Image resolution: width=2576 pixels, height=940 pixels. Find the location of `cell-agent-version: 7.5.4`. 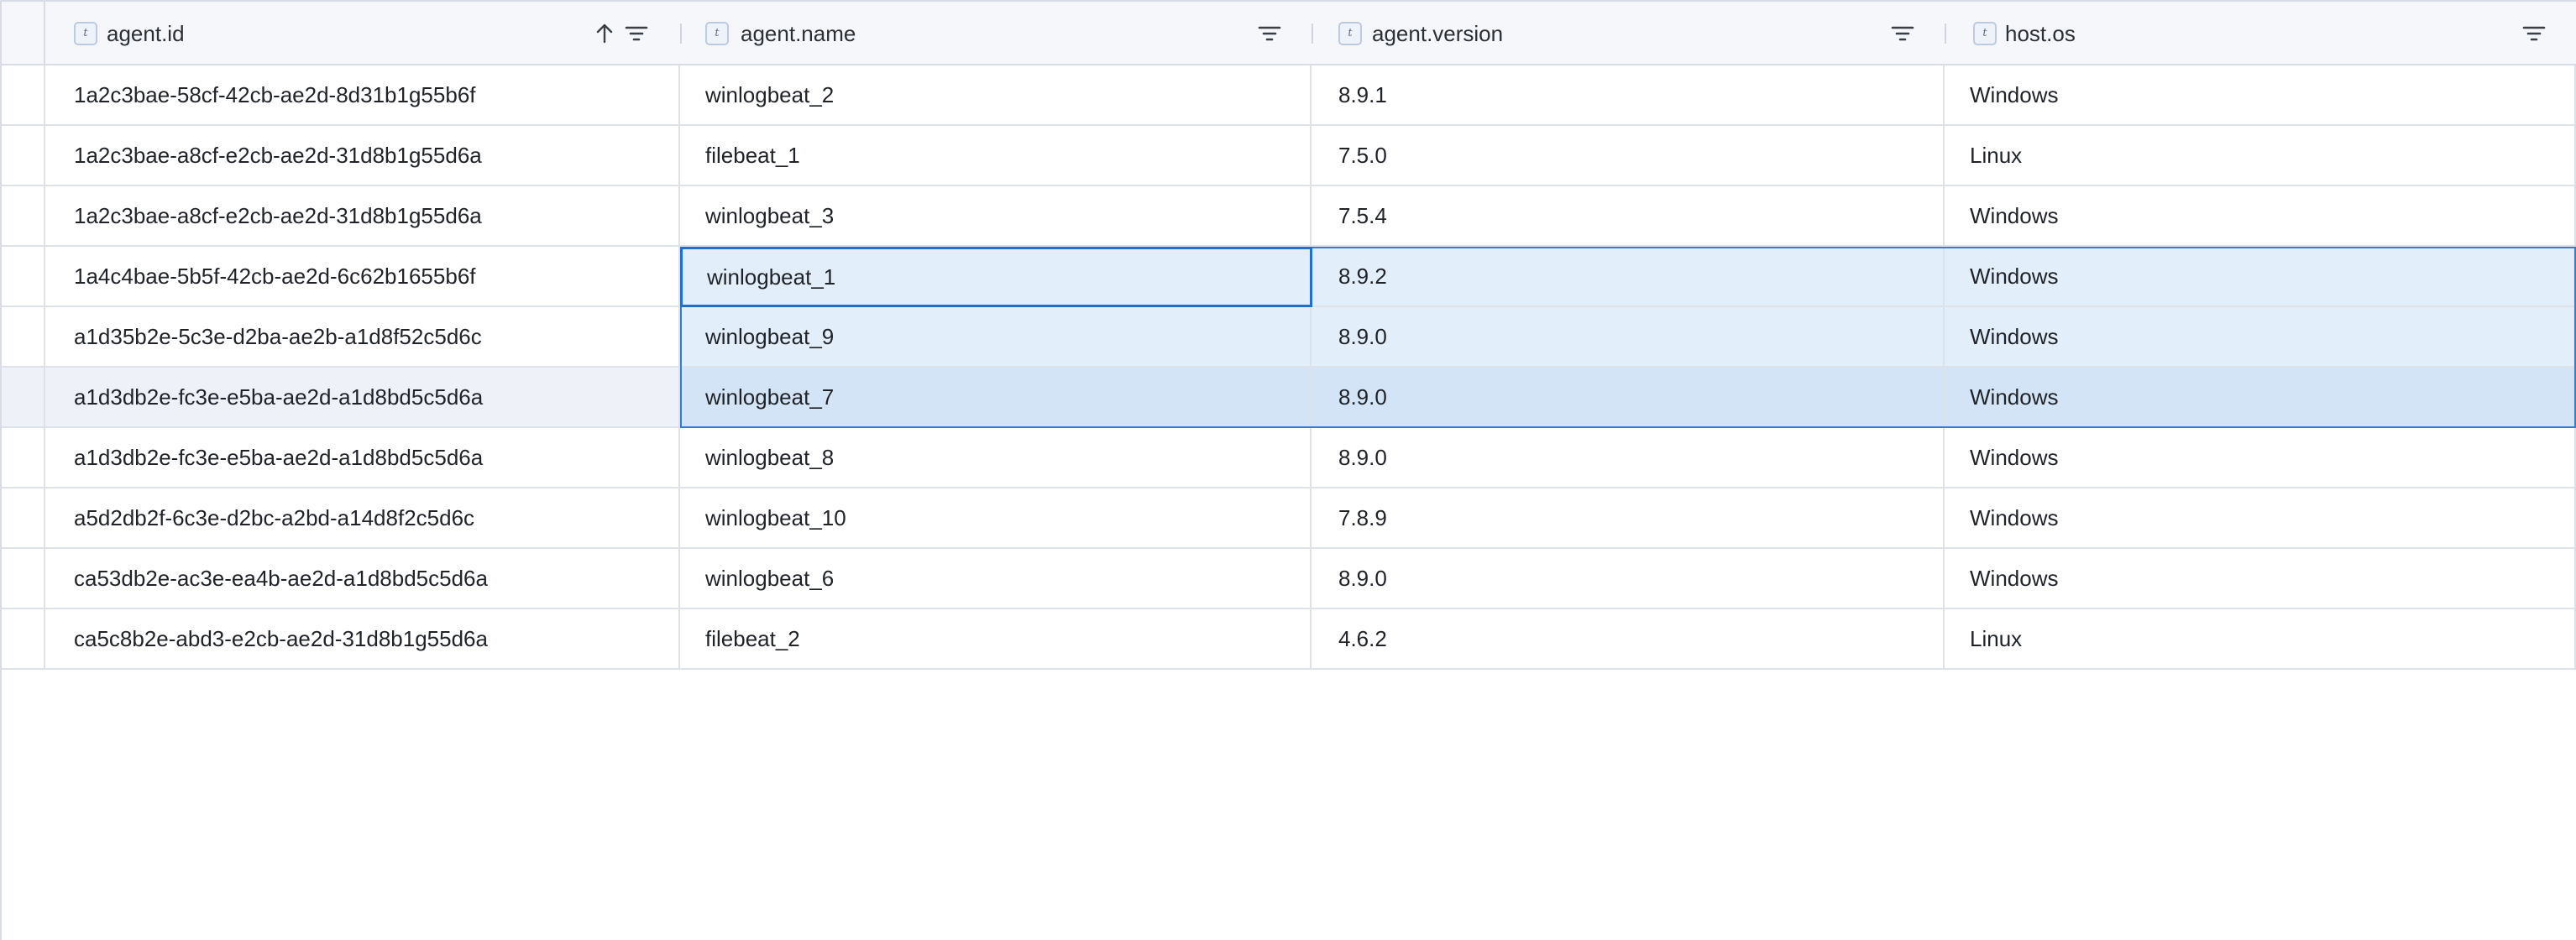

cell-agent-version: 7.5.4 is located at coordinates (1628, 215).